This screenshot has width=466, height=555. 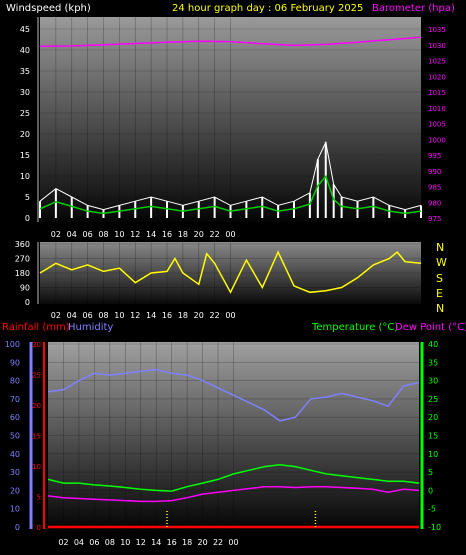 I want to click on direction-axis: 0 90 180 270 360, so click(x=27, y=273).